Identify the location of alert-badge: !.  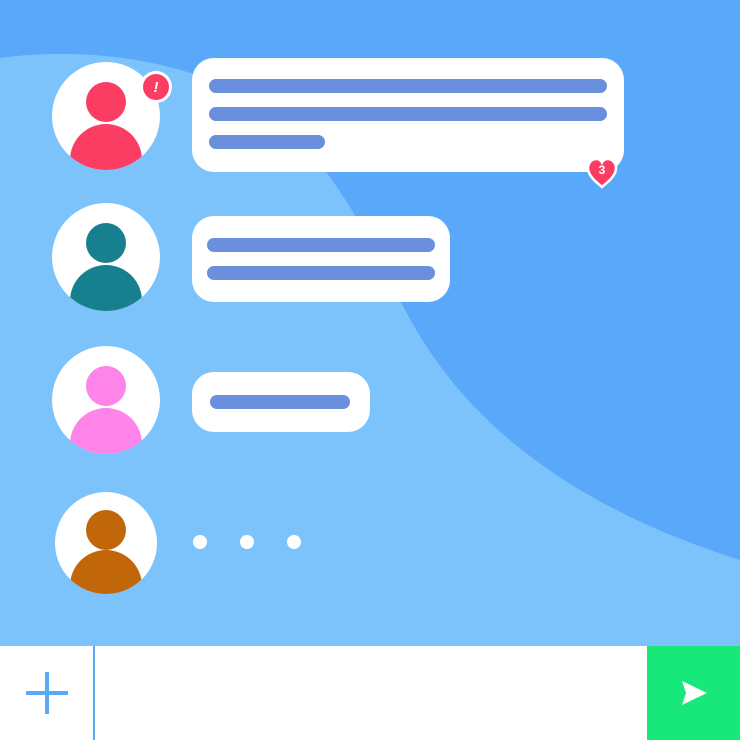
(156, 87).